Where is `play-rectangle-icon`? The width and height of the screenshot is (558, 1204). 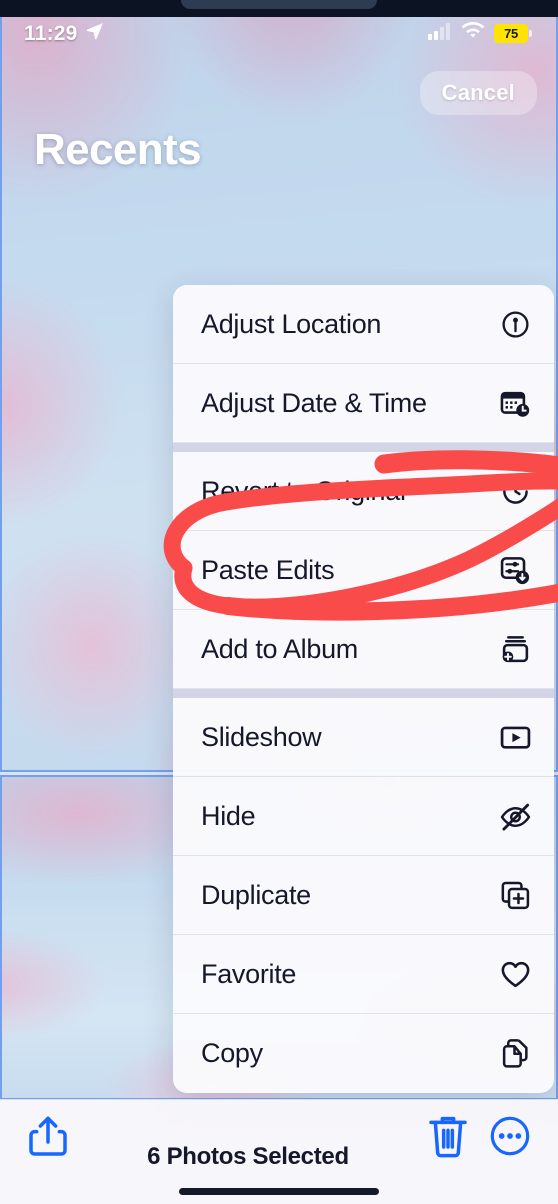
play-rectangle-icon is located at coordinates (515, 737).